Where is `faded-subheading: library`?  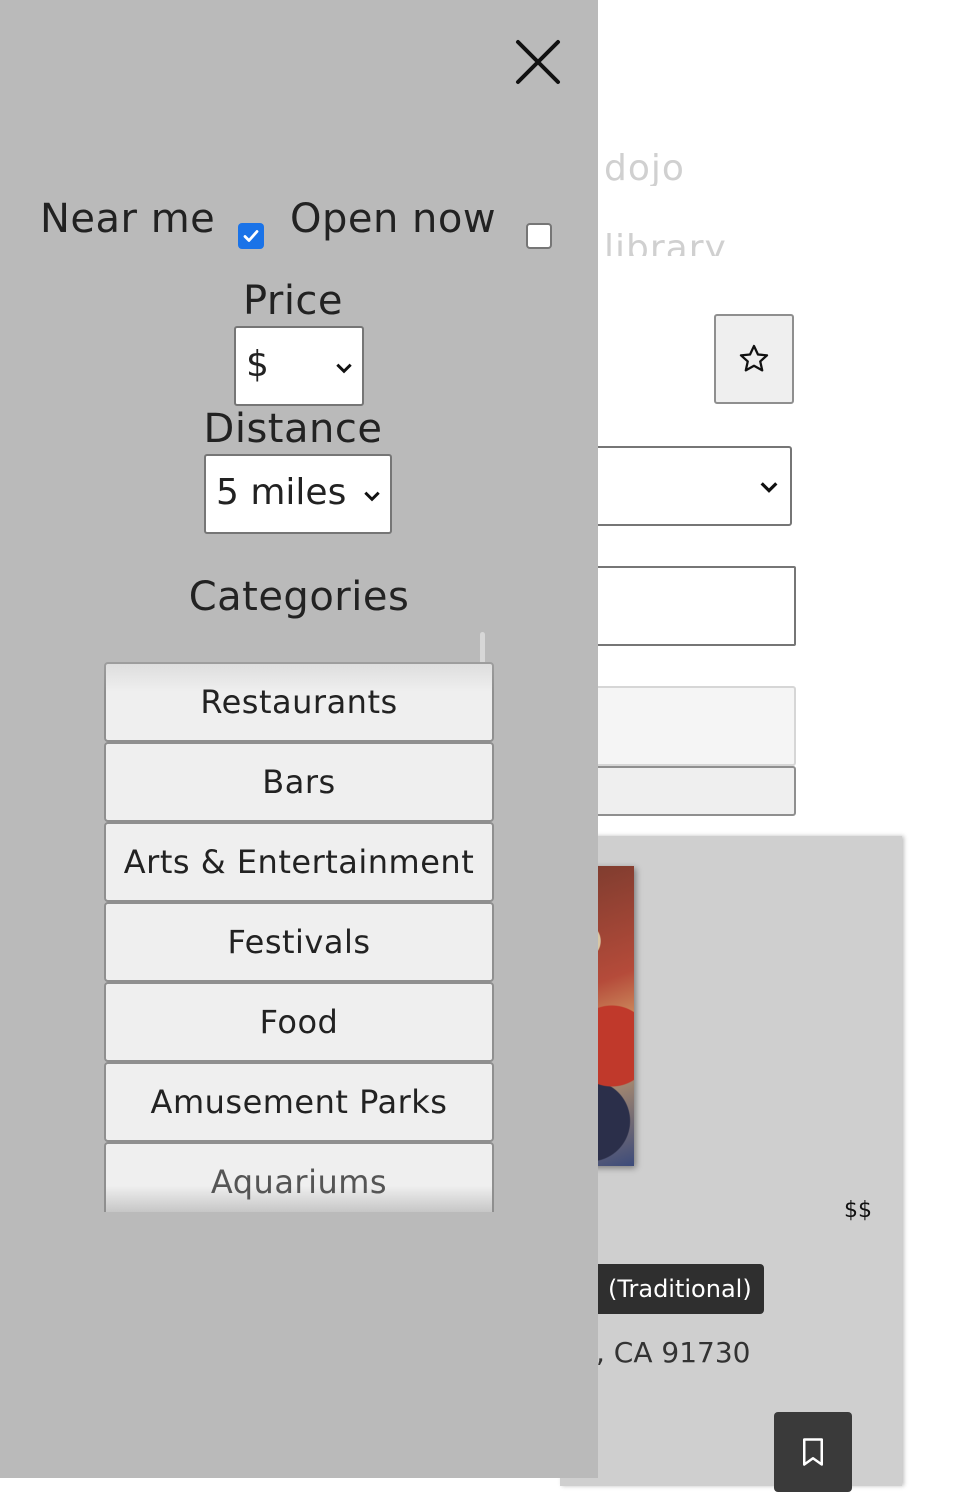 faded-subheading: library is located at coordinates (665, 242).